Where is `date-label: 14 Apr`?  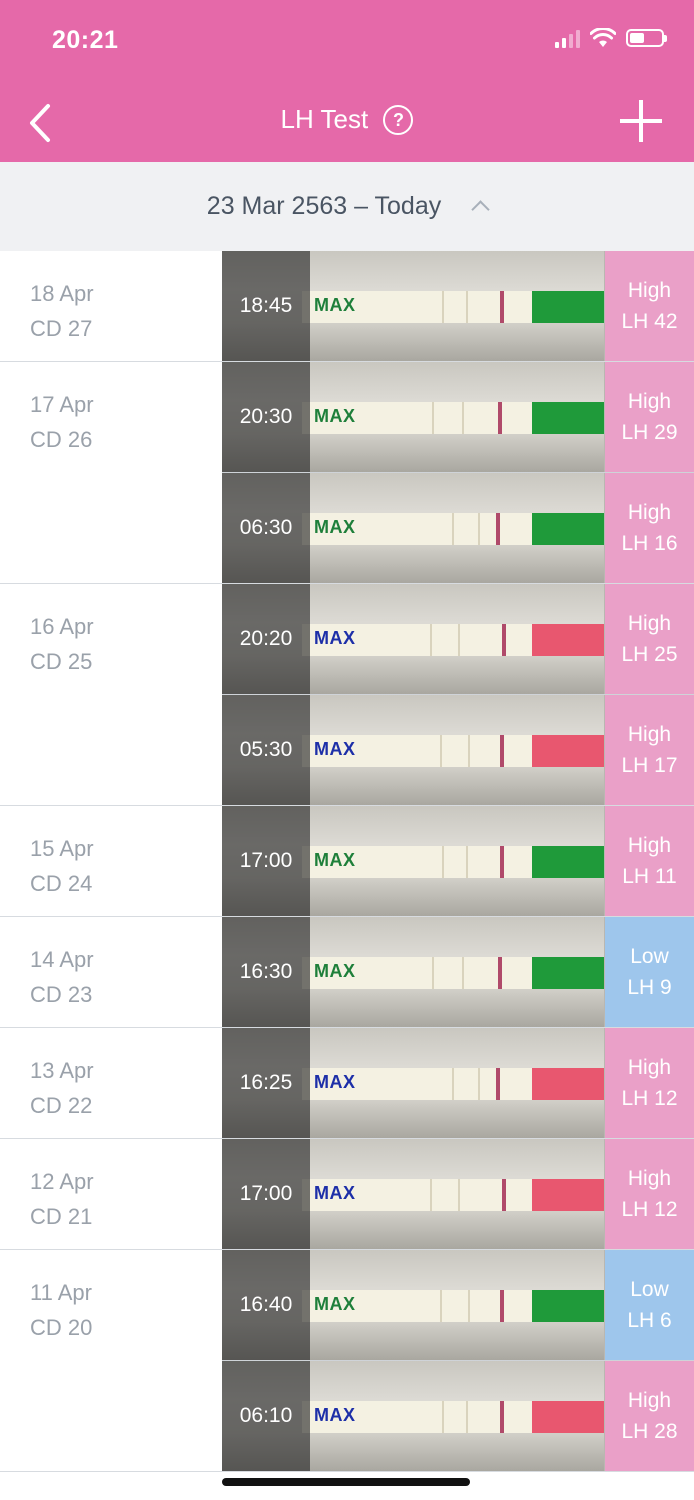 date-label: 14 Apr is located at coordinates (62, 959).